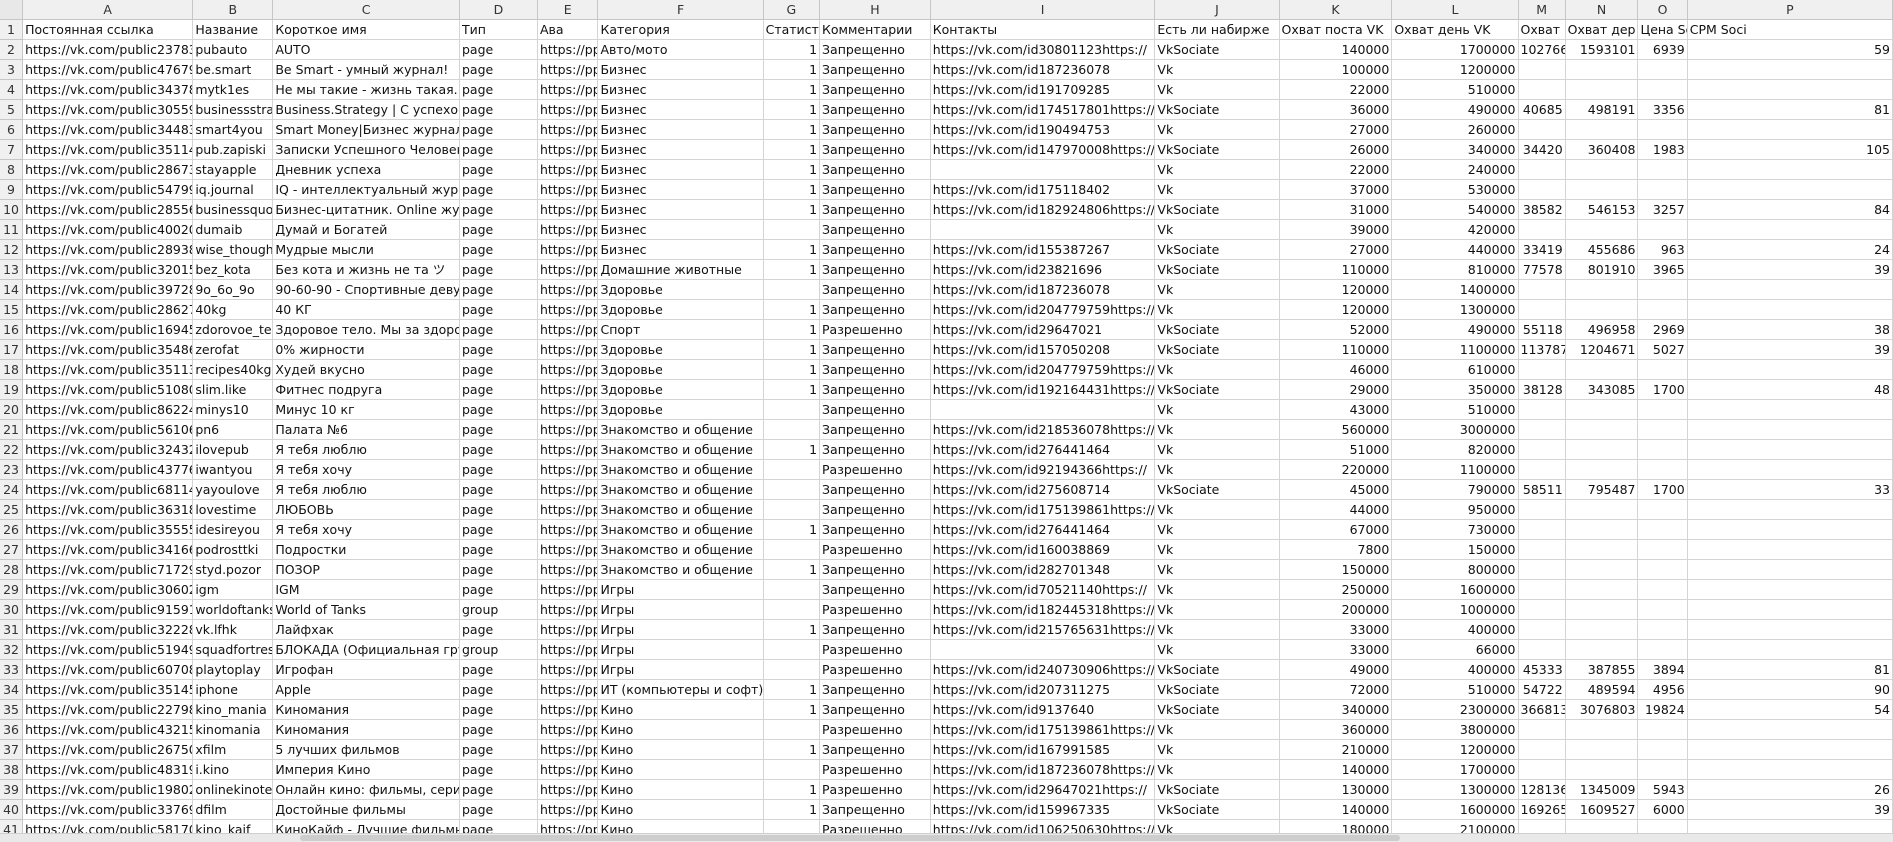 The width and height of the screenshot is (1893, 842). Describe the element at coordinates (1662, 149) in the screenshot. I see `cell: 1983` at that location.